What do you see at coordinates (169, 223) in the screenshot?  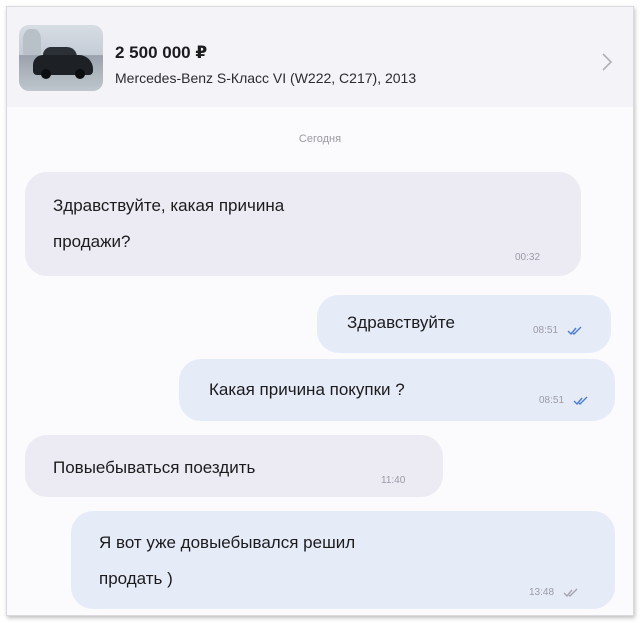 I see `message-text: Здравствуйте, какая причина продажи?` at bounding box center [169, 223].